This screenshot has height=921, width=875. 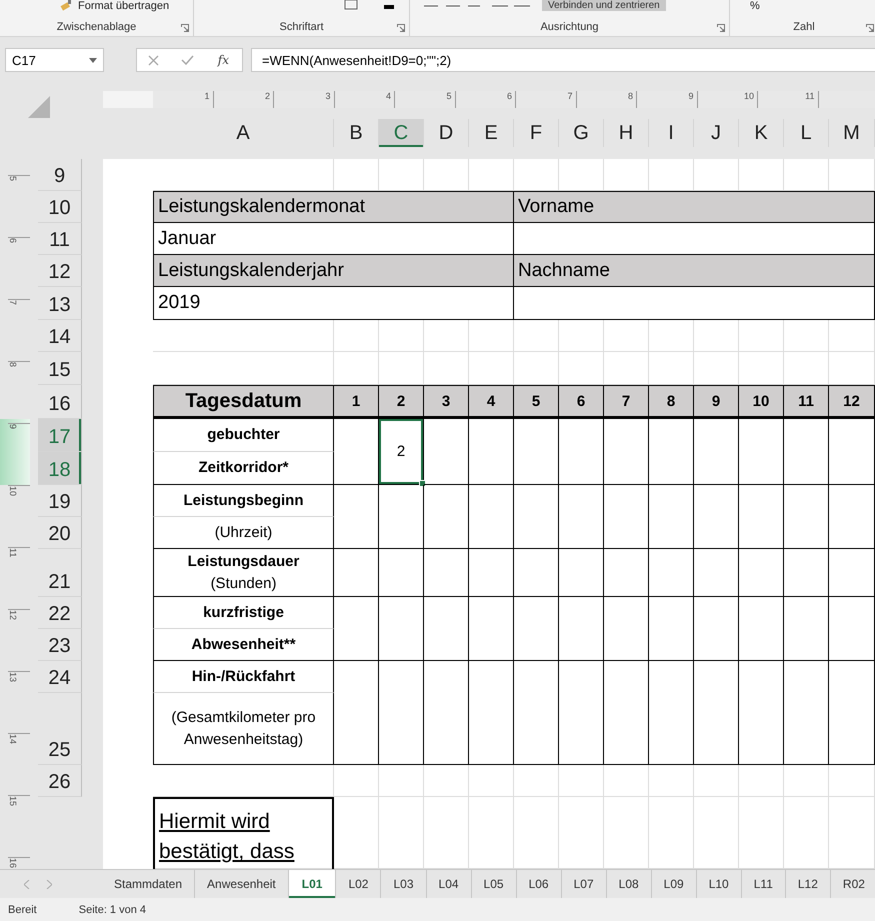 What do you see at coordinates (422, 484) in the screenshot?
I see `fill-handle` at bounding box center [422, 484].